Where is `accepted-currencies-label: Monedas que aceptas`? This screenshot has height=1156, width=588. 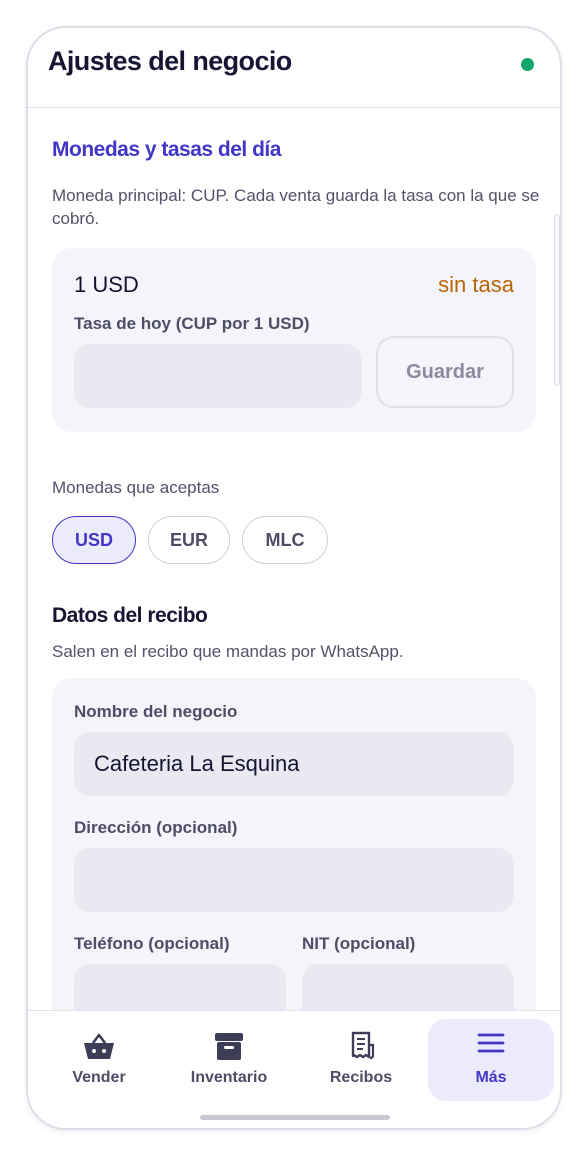
accepted-currencies-label: Monedas que aceptas is located at coordinates (136, 487).